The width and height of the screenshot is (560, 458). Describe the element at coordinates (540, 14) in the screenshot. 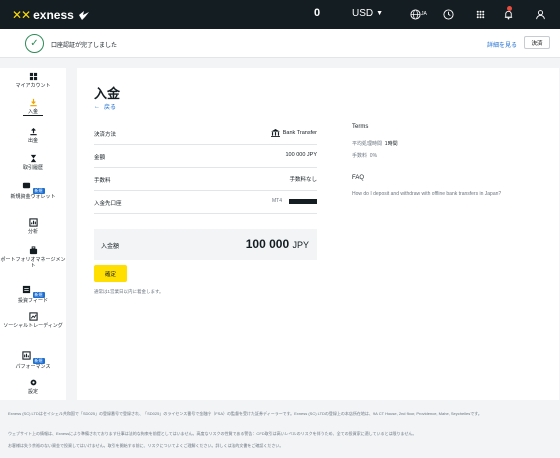

I see `user-icon` at that location.